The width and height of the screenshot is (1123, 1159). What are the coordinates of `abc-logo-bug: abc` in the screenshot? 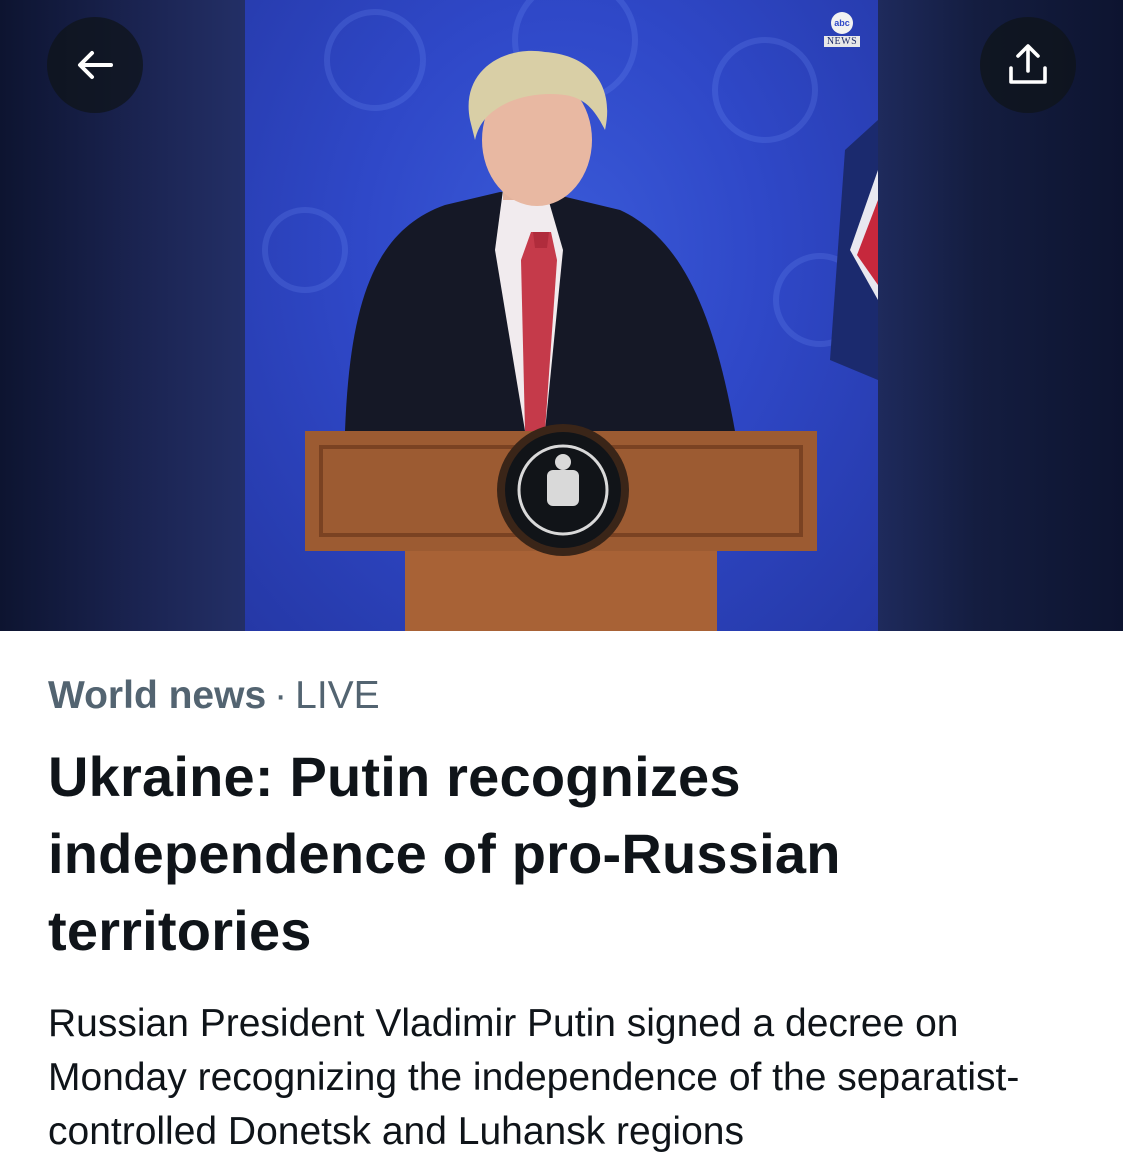 It's located at (842, 23).